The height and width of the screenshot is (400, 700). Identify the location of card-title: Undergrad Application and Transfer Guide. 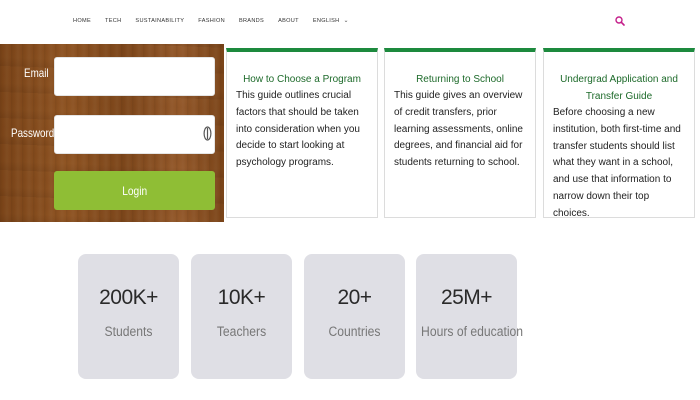
(619, 88).